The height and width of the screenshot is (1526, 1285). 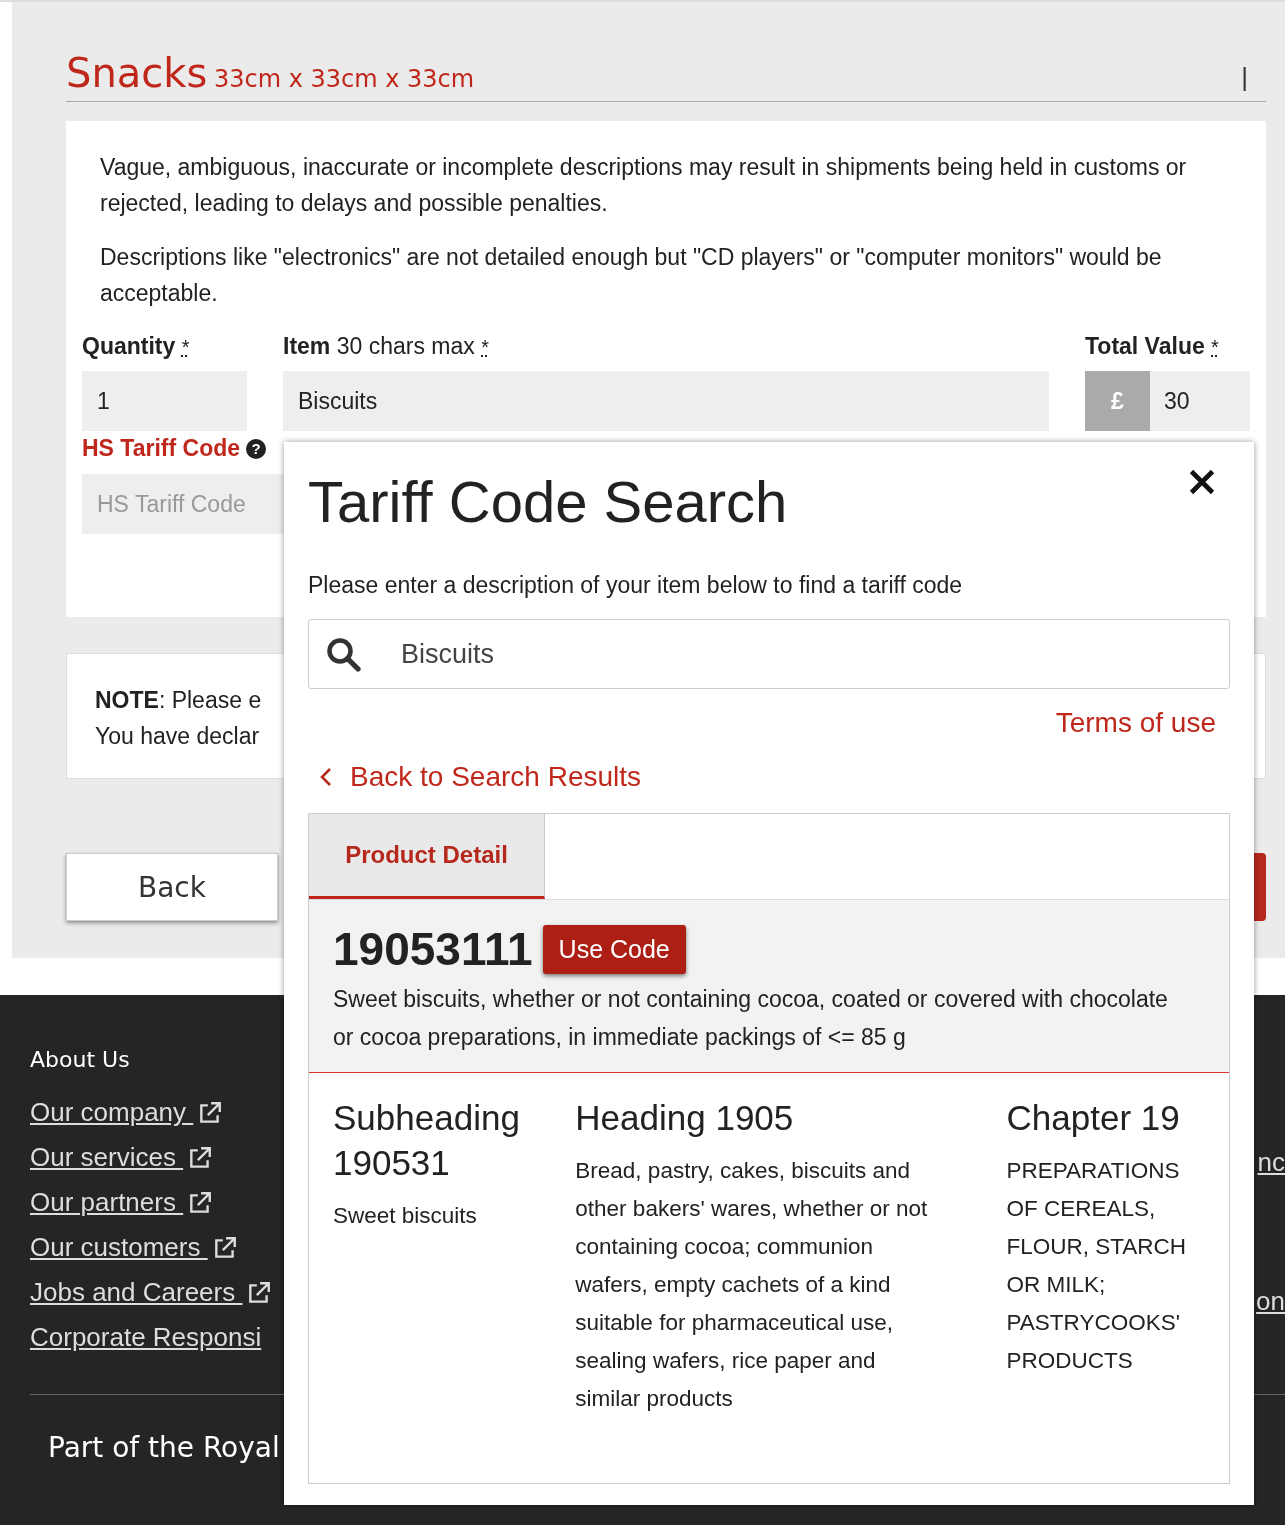 What do you see at coordinates (1135, 723) in the screenshot?
I see `terms-link: Terms of use` at bounding box center [1135, 723].